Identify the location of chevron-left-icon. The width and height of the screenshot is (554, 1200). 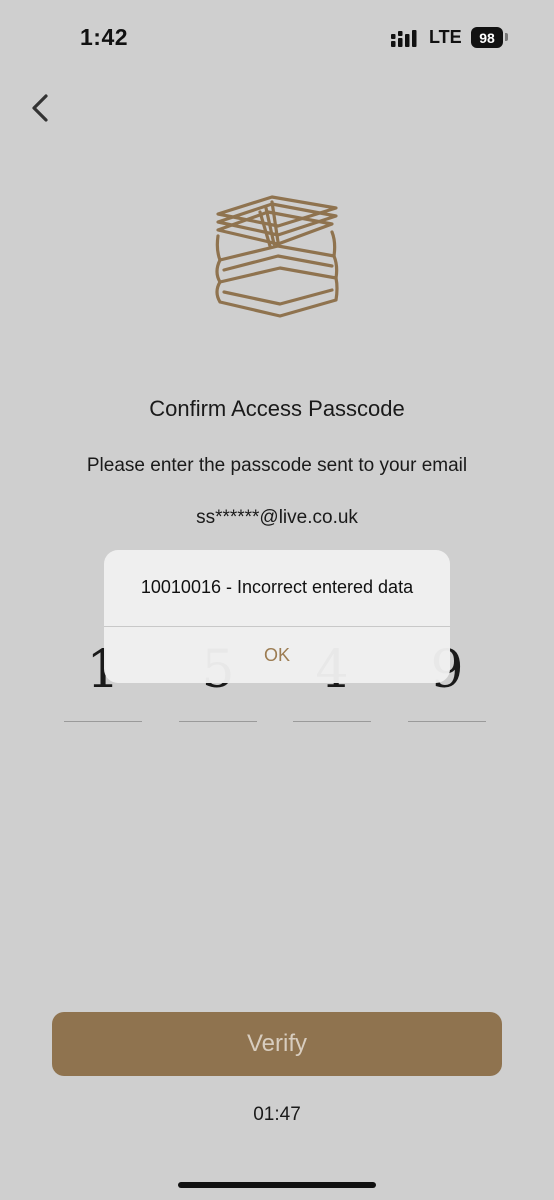
(40, 108).